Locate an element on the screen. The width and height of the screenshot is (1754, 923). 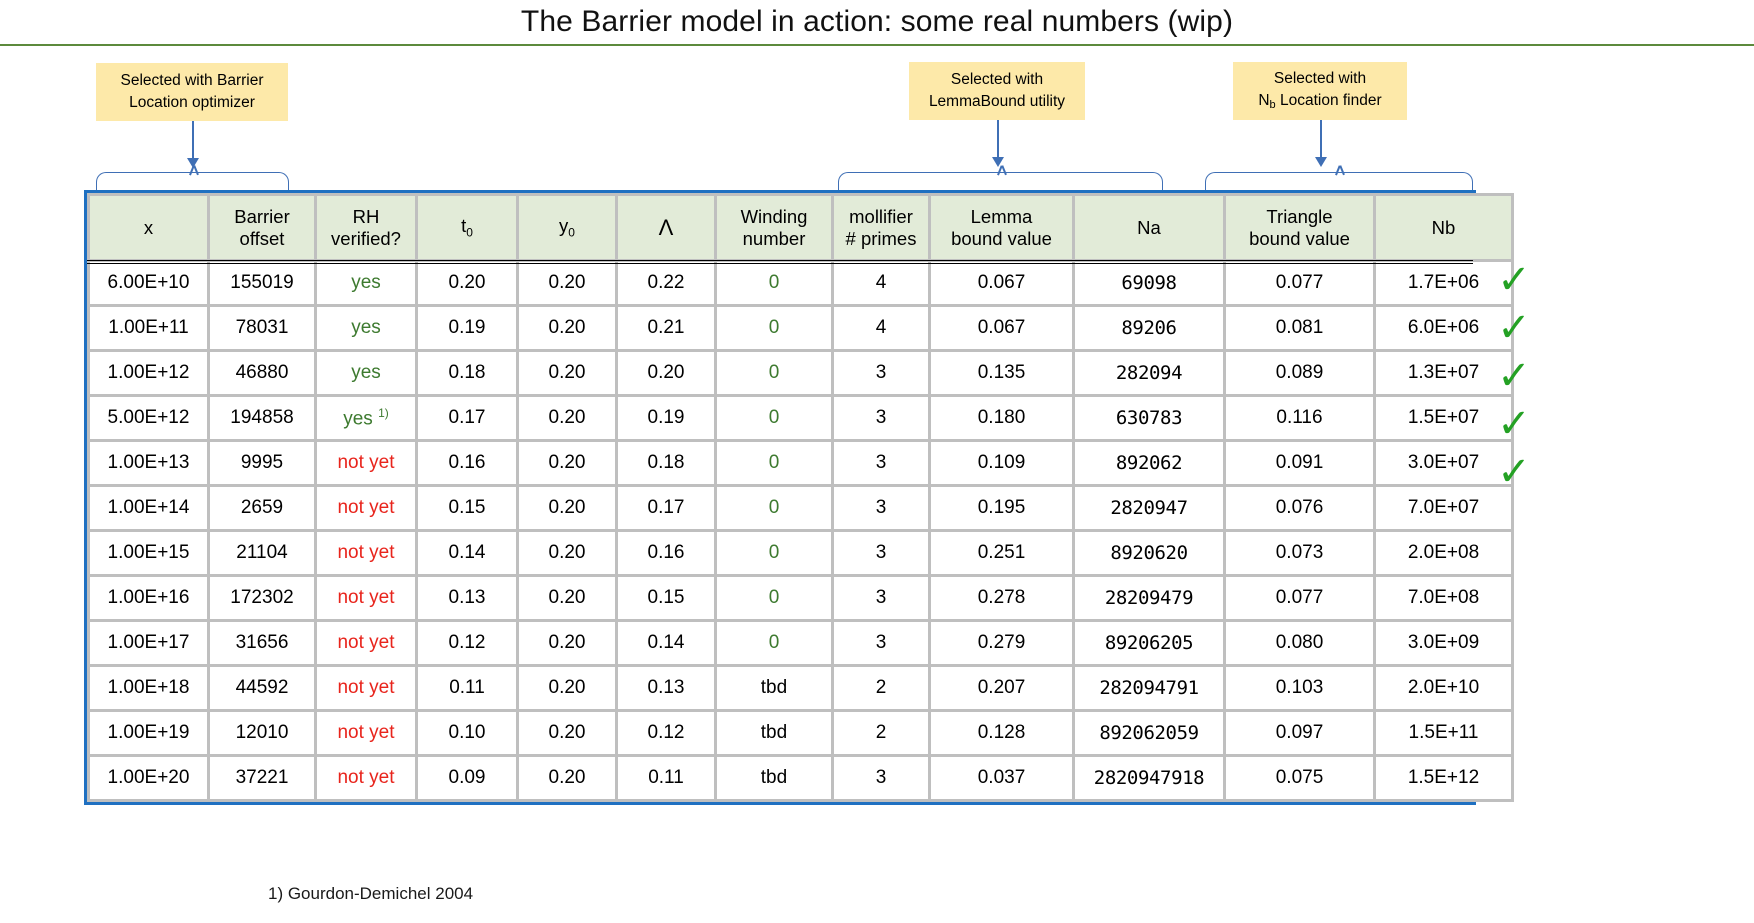
col-header-x: x is located at coordinates (148, 227).